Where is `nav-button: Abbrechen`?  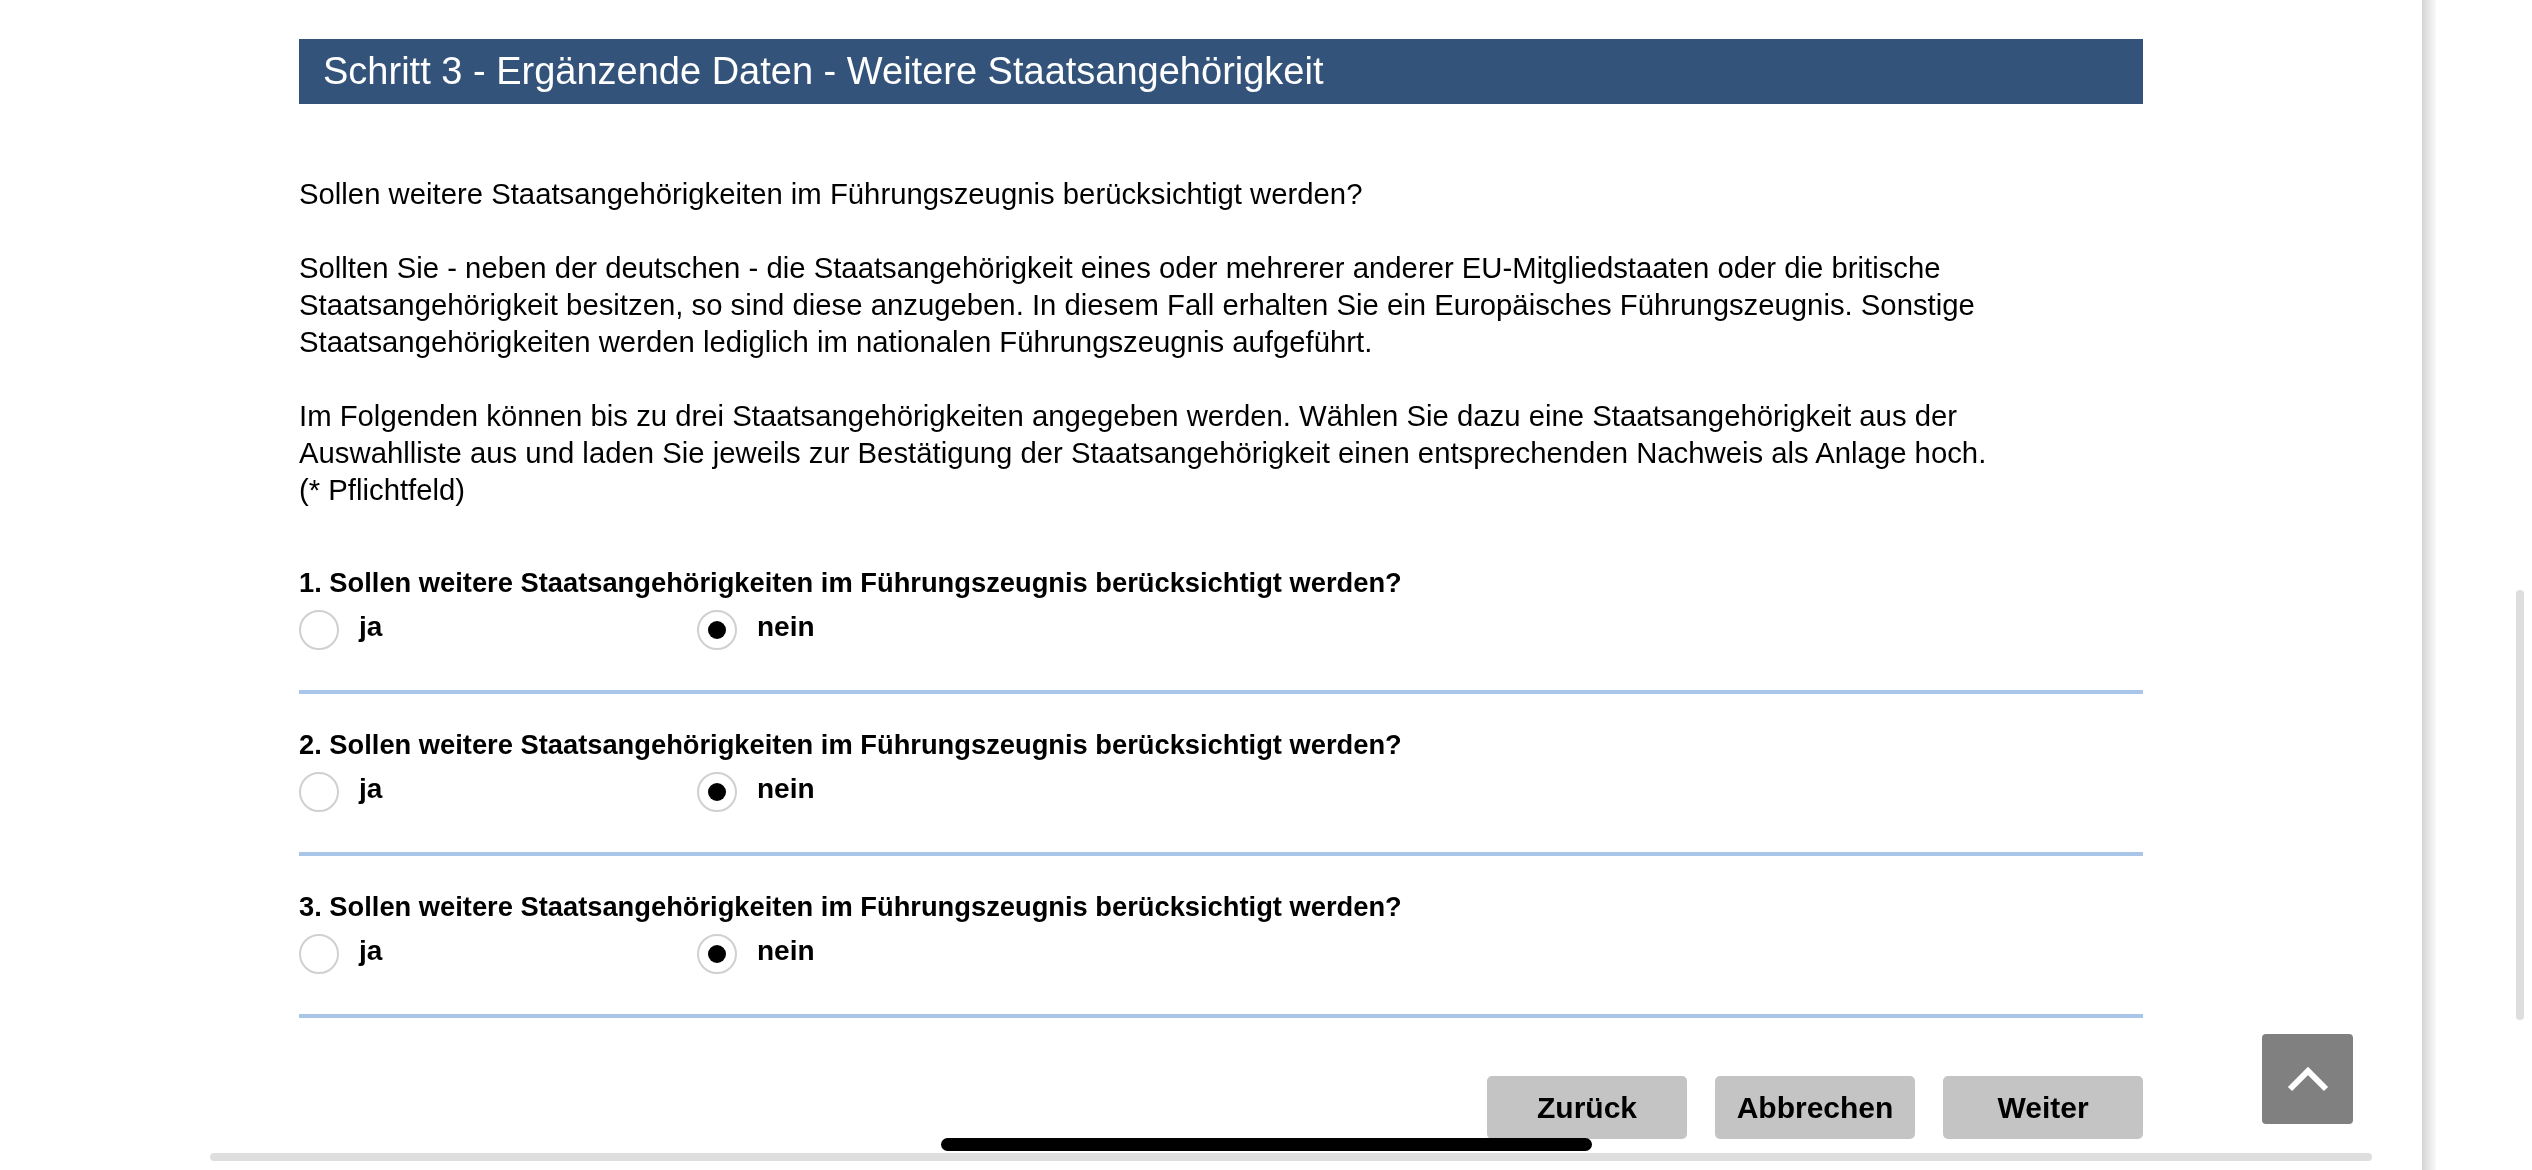 nav-button: Abbrechen is located at coordinates (1815, 1107).